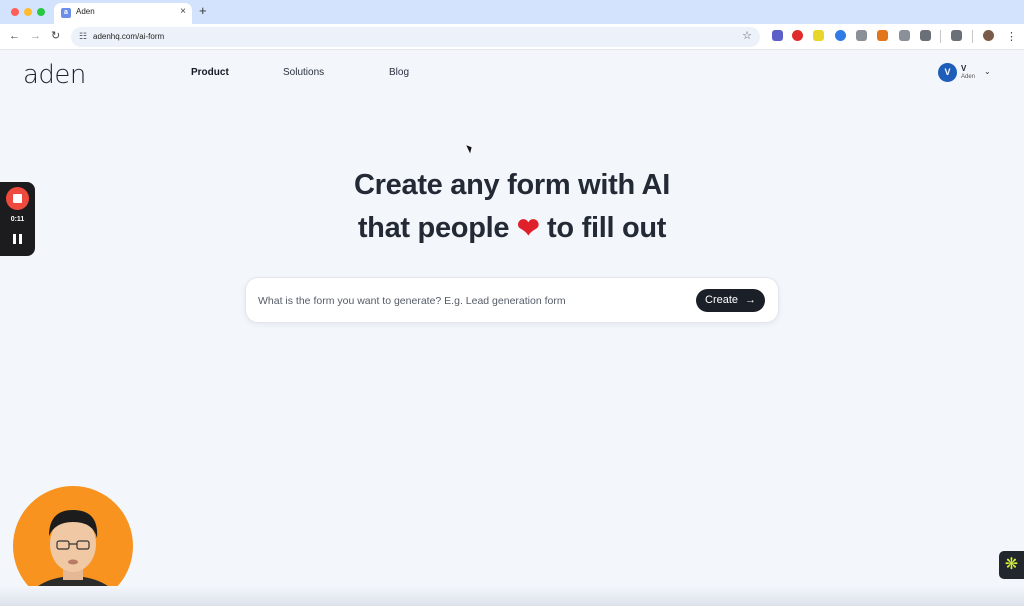 The image size is (1024, 606). What do you see at coordinates (988, 35) in the screenshot?
I see `profile-avatar-icon` at bounding box center [988, 35].